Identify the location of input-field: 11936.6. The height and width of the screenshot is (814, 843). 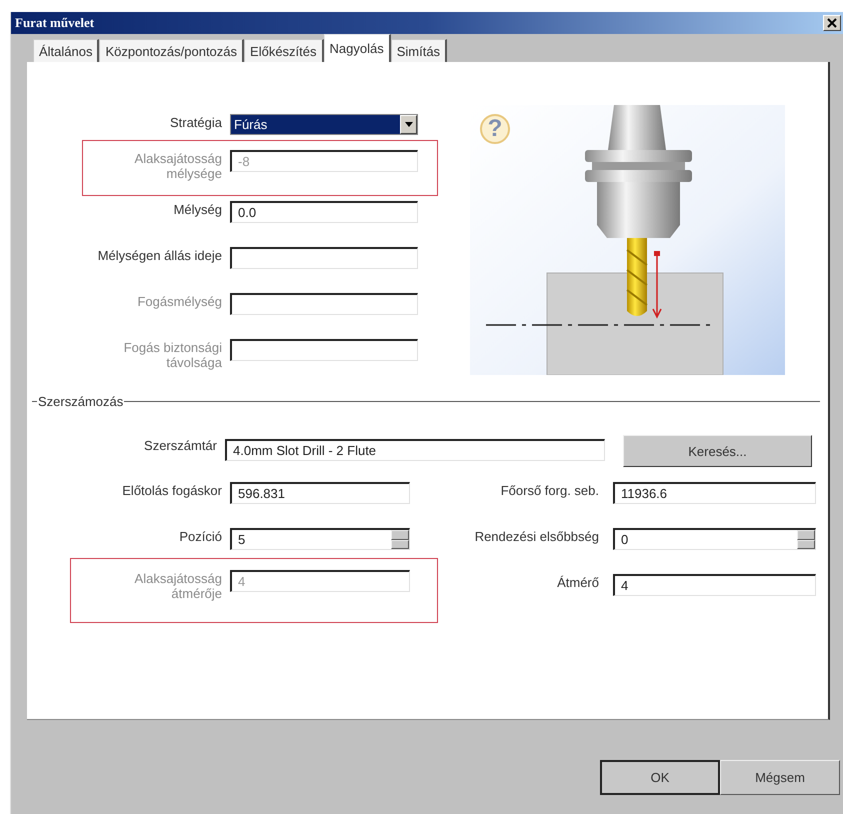
(714, 493).